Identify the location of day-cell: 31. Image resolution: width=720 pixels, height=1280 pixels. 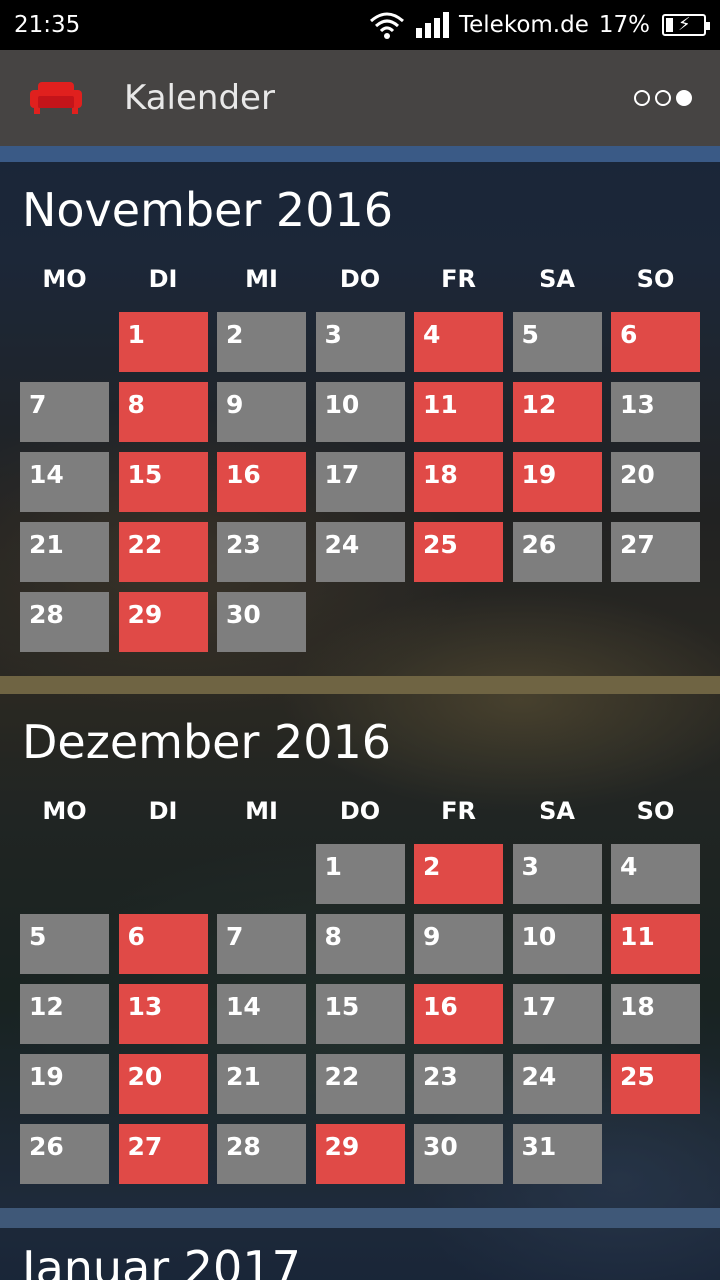
(557, 1154).